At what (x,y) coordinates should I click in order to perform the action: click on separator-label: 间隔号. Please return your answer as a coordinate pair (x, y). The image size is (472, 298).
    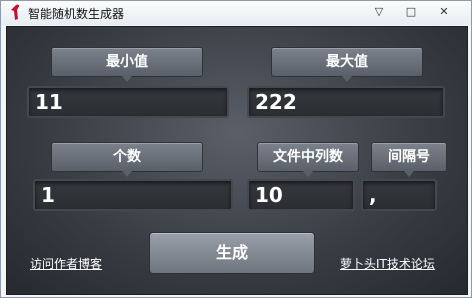
    Looking at the image, I should click on (409, 159).